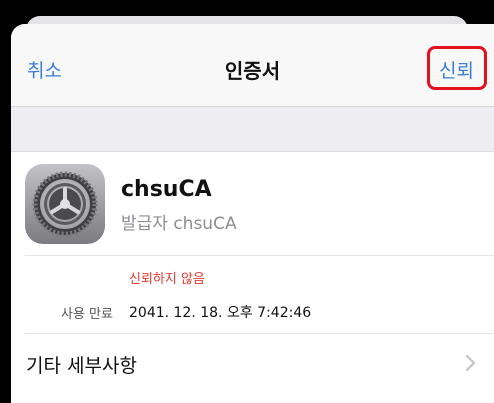 The width and height of the screenshot is (494, 403). I want to click on settings-gear-icon, so click(65, 204).